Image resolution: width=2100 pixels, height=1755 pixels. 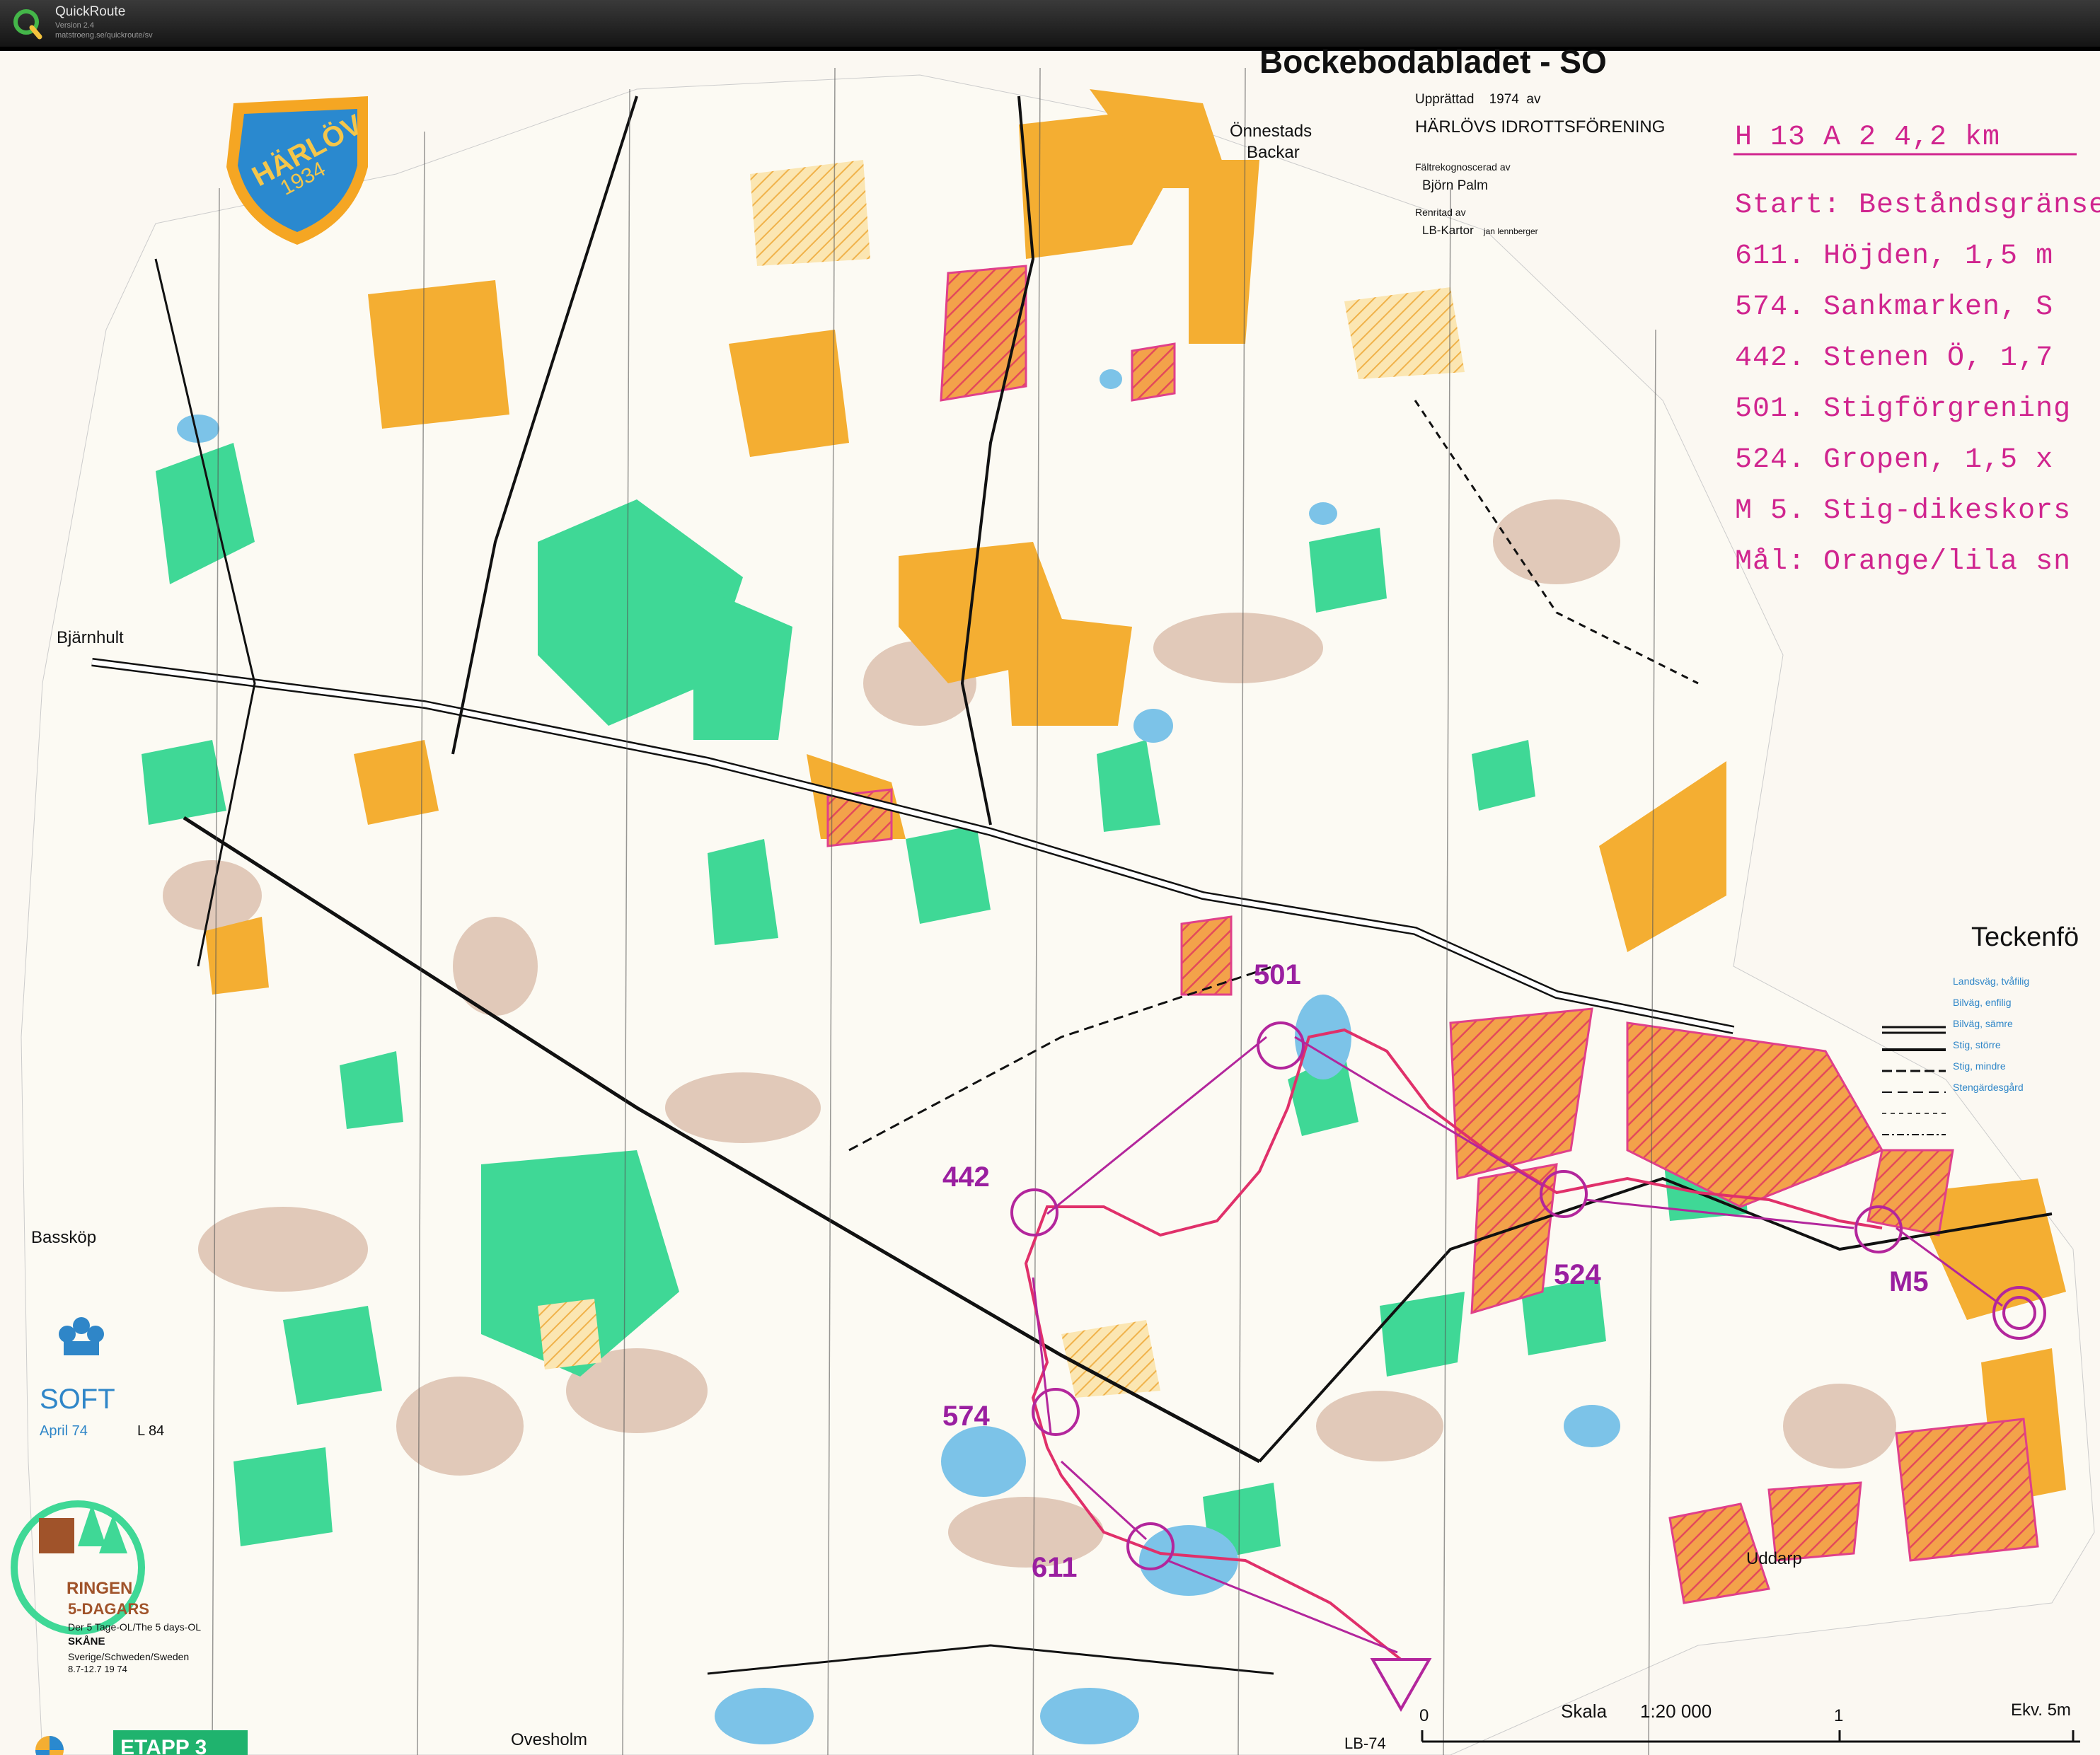 What do you see at coordinates (64, 1238) in the screenshot?
I see `place-basskop: Bassköp` at bounding box center [64, 1238].